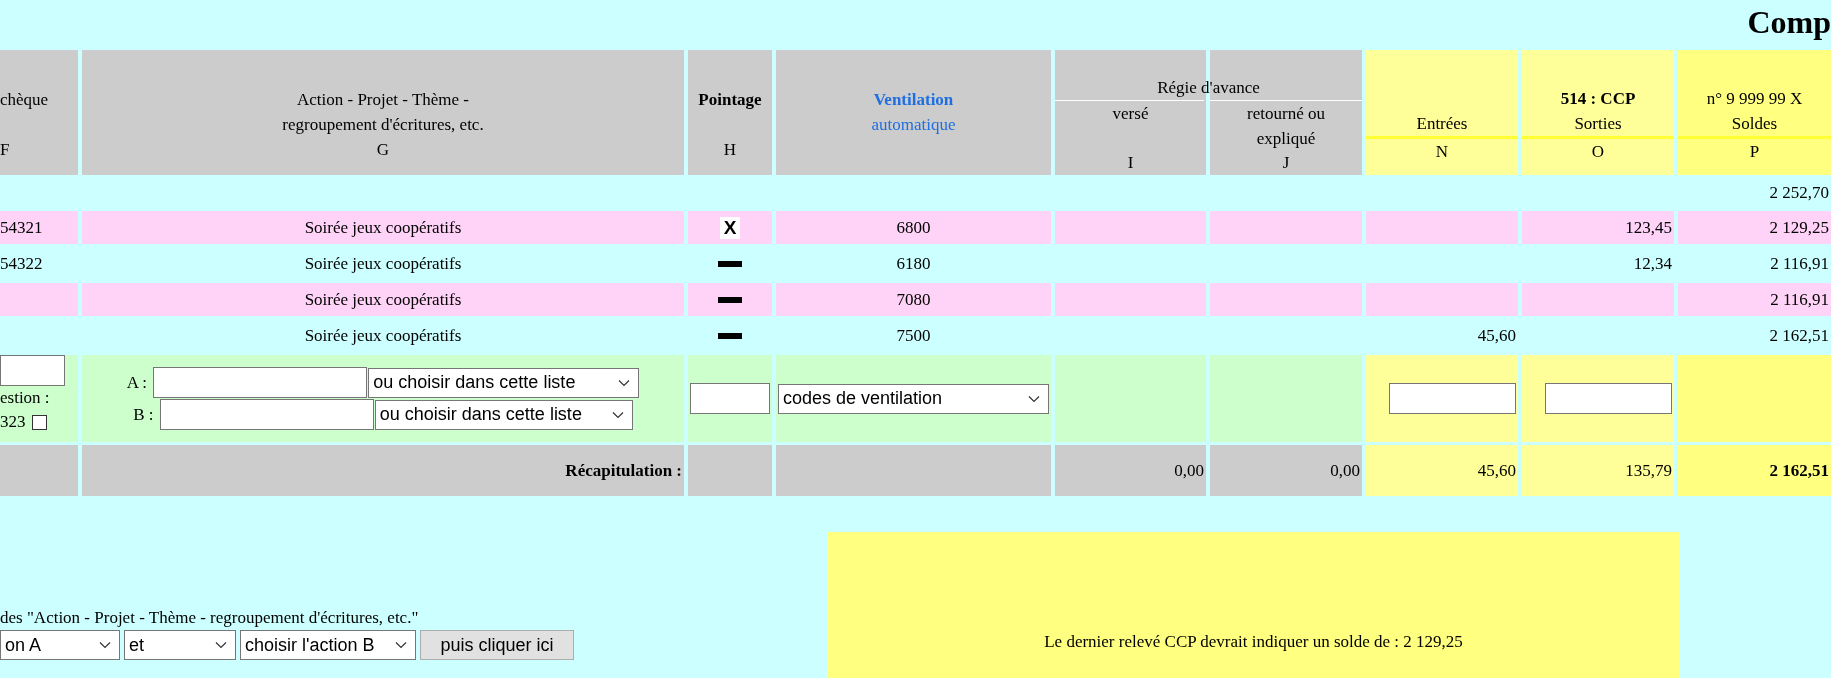  I want to click on account-code: 514 : CCP, so click(1598, 99).